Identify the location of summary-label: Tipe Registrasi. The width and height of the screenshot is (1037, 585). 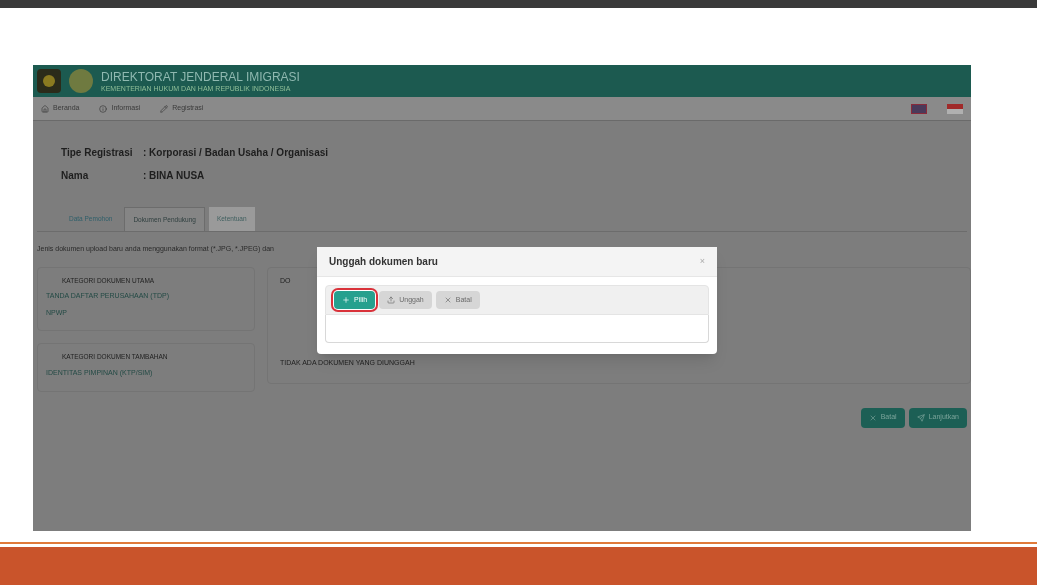
(97, 153).